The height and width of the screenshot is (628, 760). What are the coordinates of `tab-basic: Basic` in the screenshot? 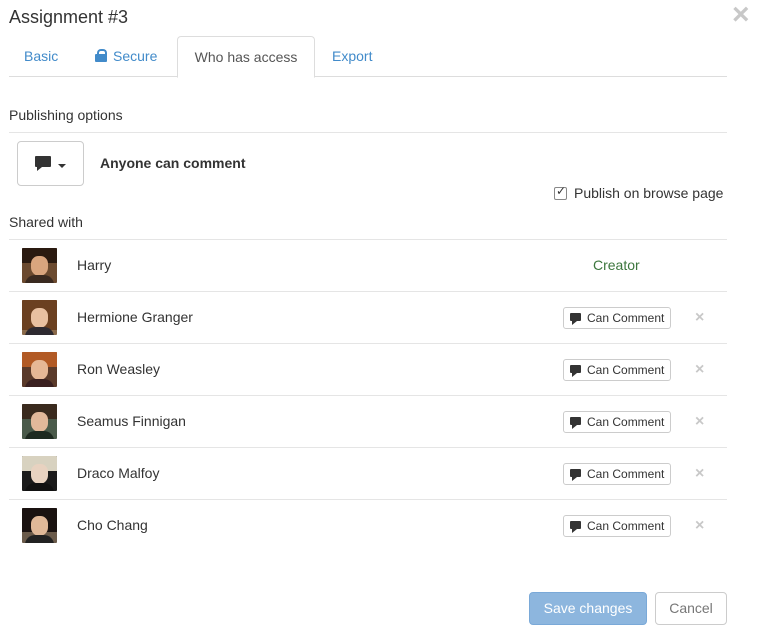 It's located at (41, 56).